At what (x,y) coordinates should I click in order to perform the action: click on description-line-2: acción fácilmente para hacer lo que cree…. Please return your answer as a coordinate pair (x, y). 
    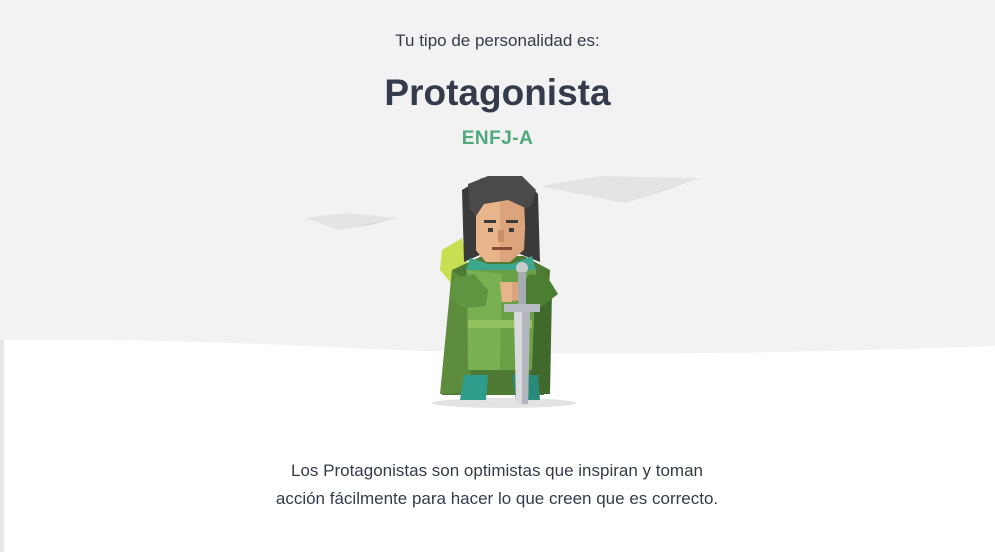
    Looking at the image, I should click on (497, 498).